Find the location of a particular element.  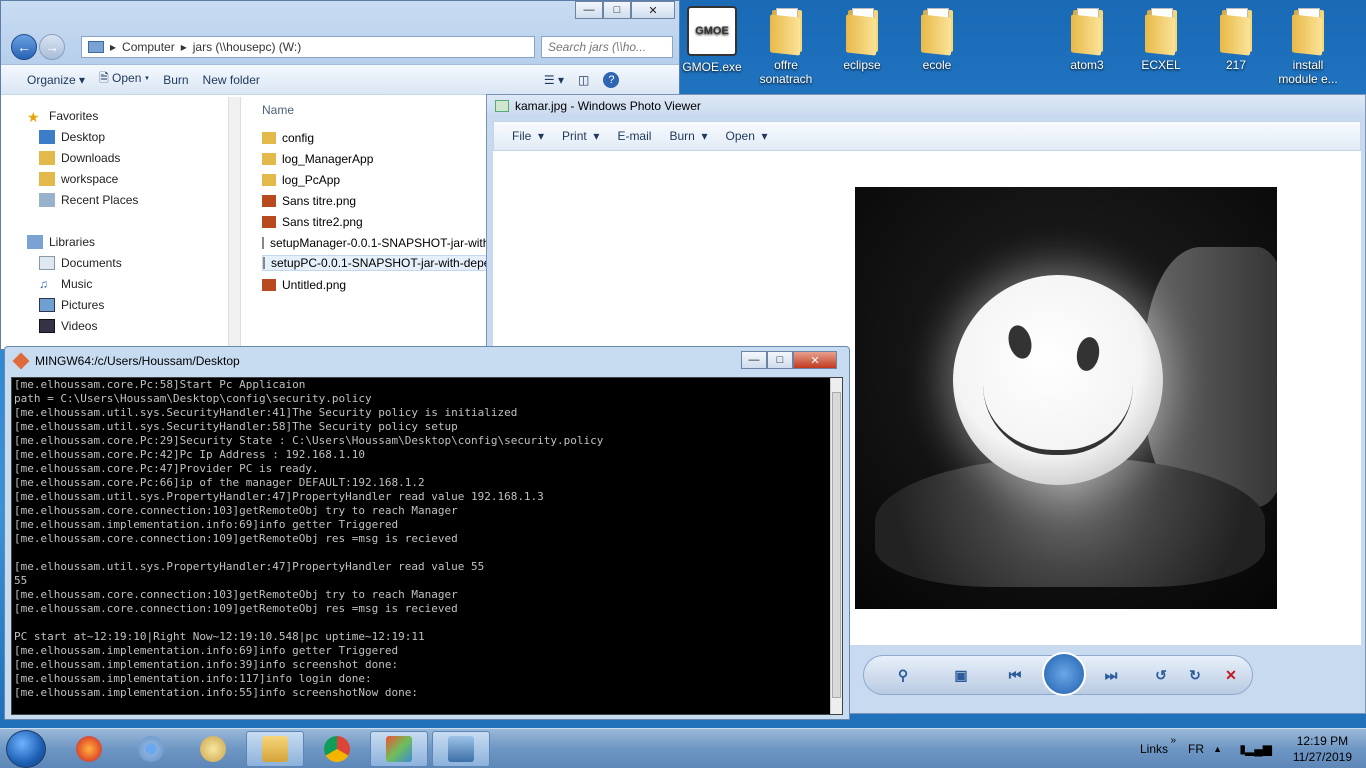

clock: 12:19 PM 11/27/2019 is located at coordinates (1322, 749).